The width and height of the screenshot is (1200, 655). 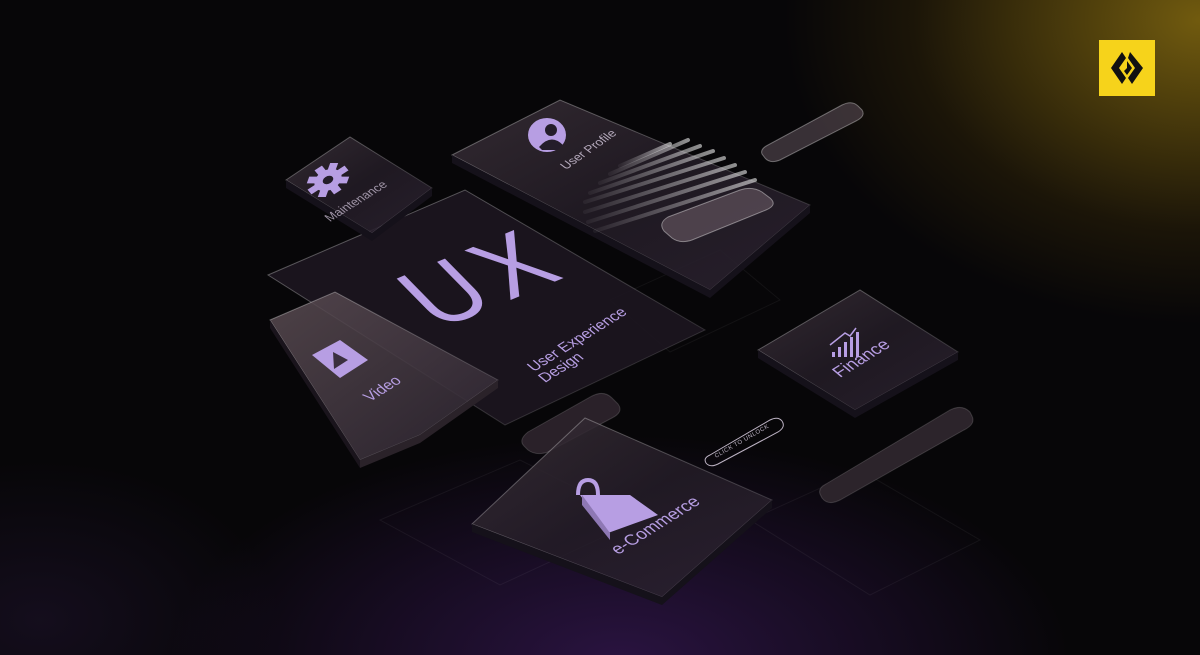 What do you see at coordinates (547, 135) in the screenshot?
I see `user-avatar-icon` at bounding box center [547, 135].